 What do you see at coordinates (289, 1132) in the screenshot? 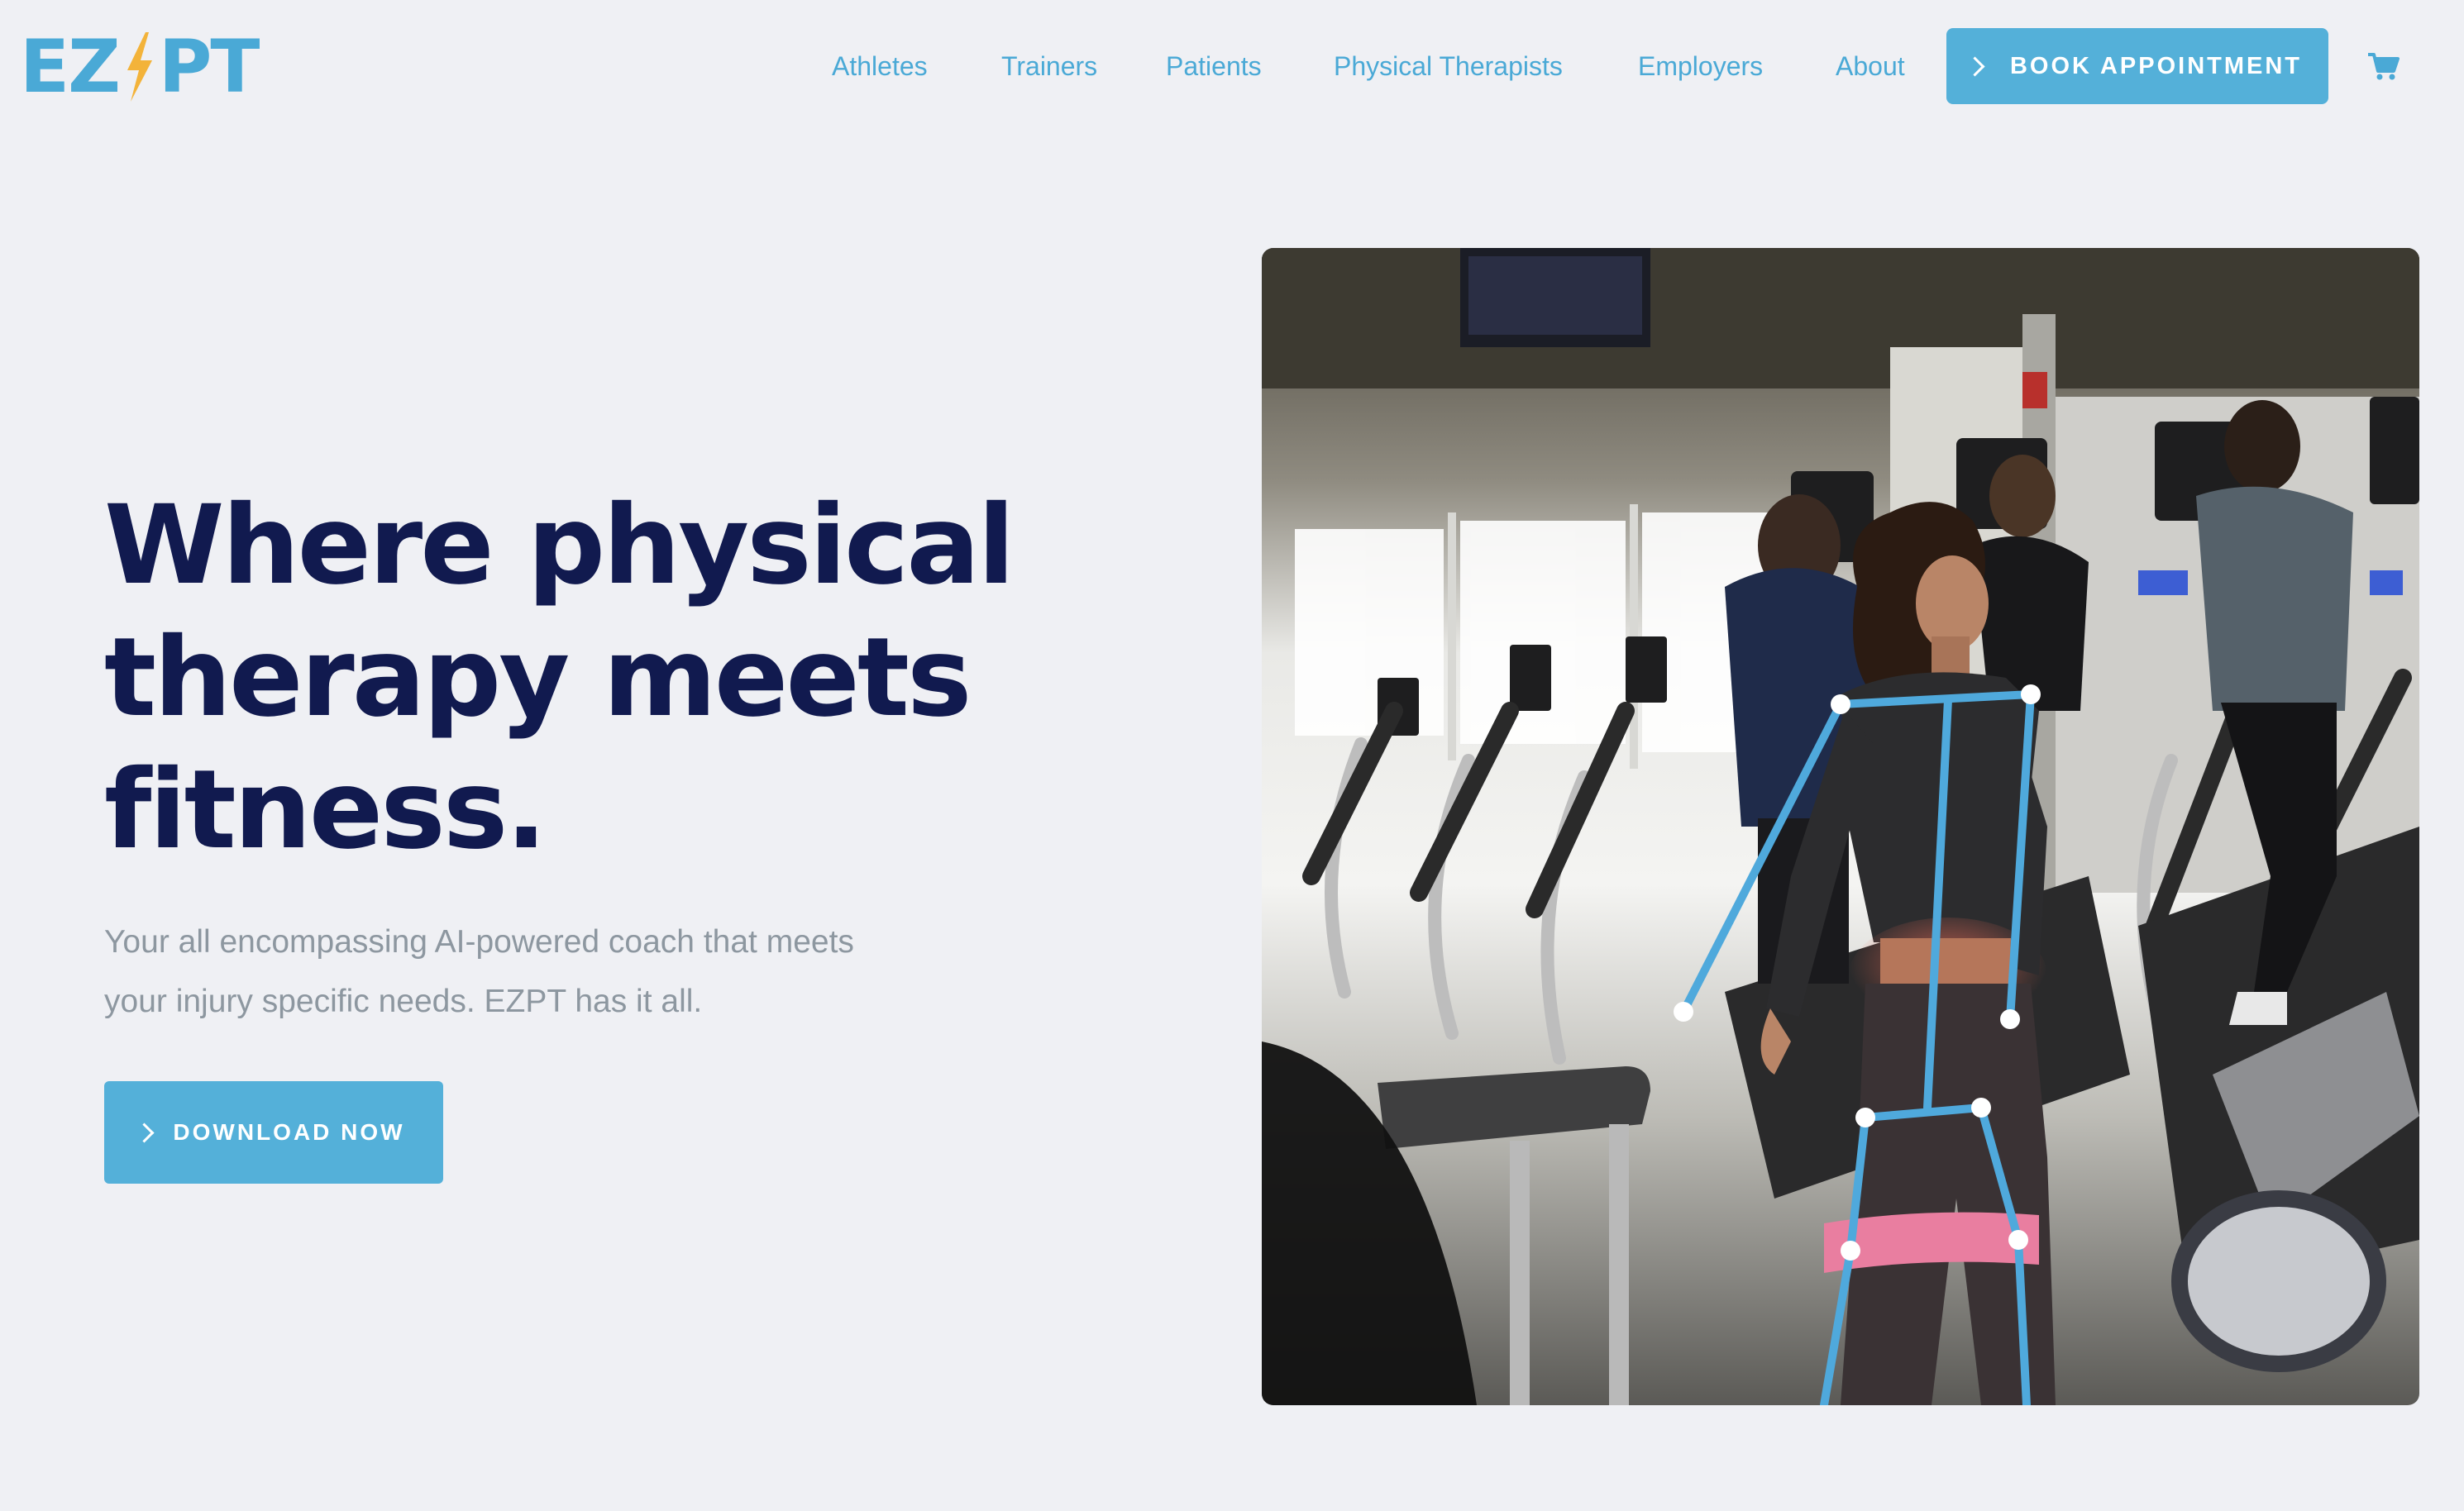
I see `download-now-label: DOWNLOAD NOW` at bounding box center [289, 1132].